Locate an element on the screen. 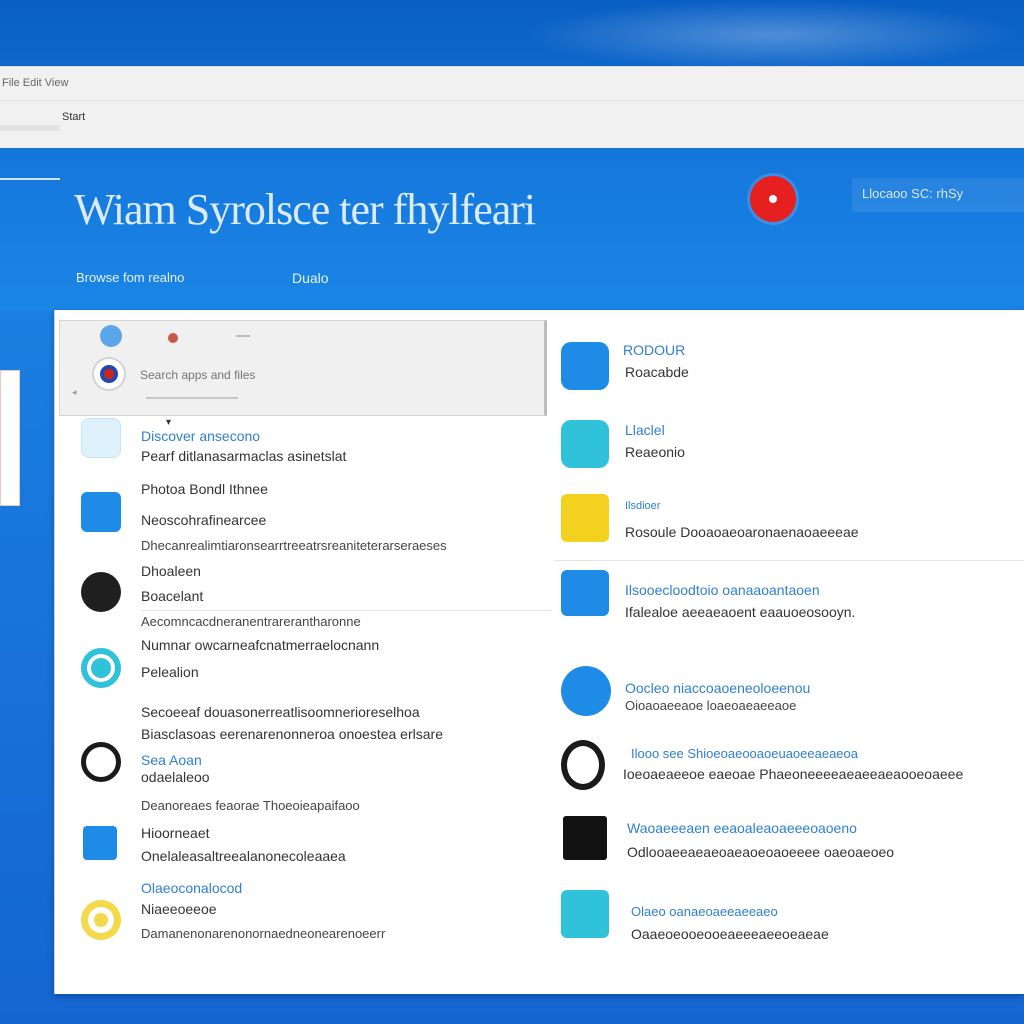 This screenshot has height=1024, width=1024. skype-icon is located at coordinates (585, 593).